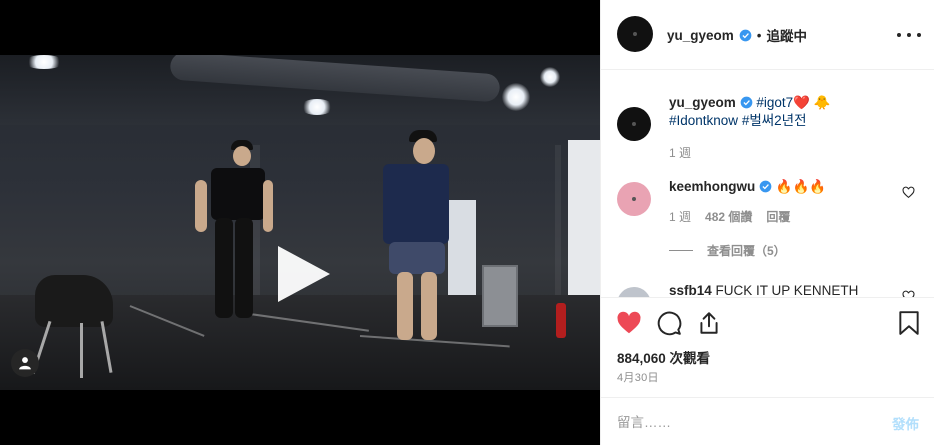 The image size is (934, 445). I want to click on hashtag-link: #Idontknow, so click(703, 120).